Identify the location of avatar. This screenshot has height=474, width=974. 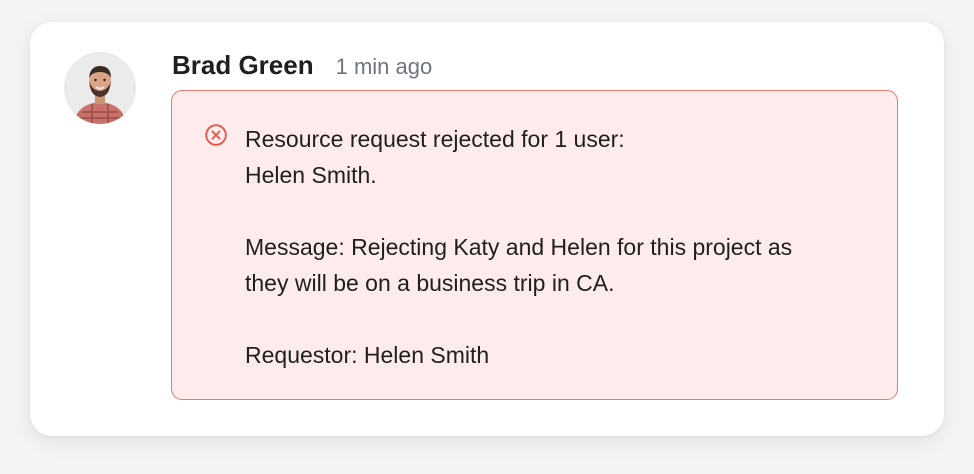
(100, 88).